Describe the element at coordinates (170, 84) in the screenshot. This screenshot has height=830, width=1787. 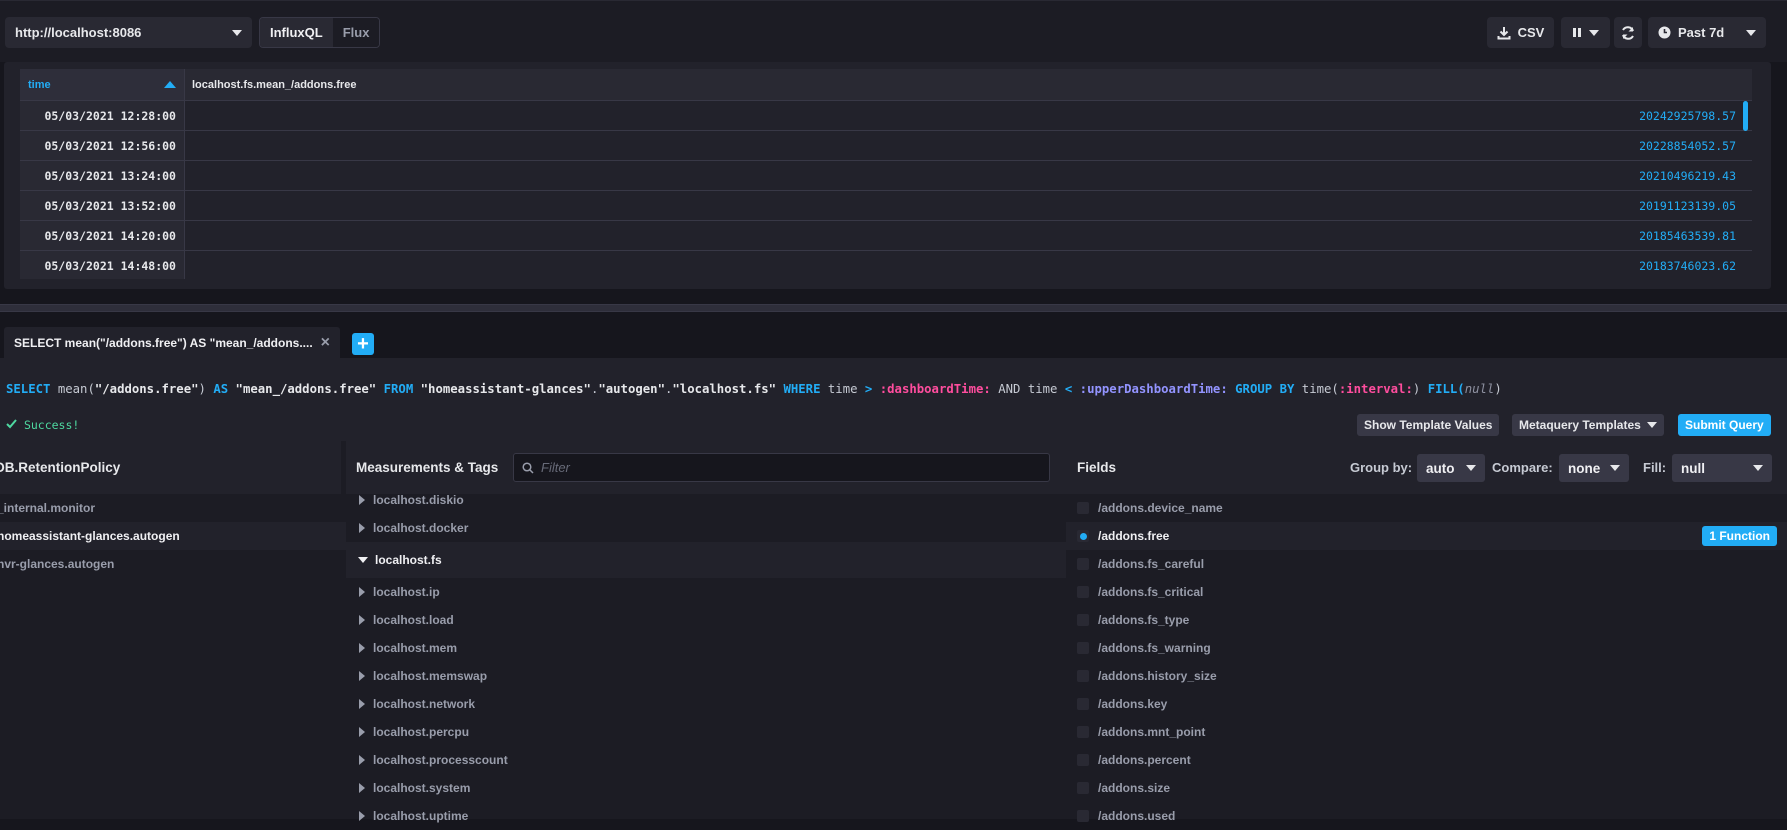
I see `sort-ascending-icon` at that location.